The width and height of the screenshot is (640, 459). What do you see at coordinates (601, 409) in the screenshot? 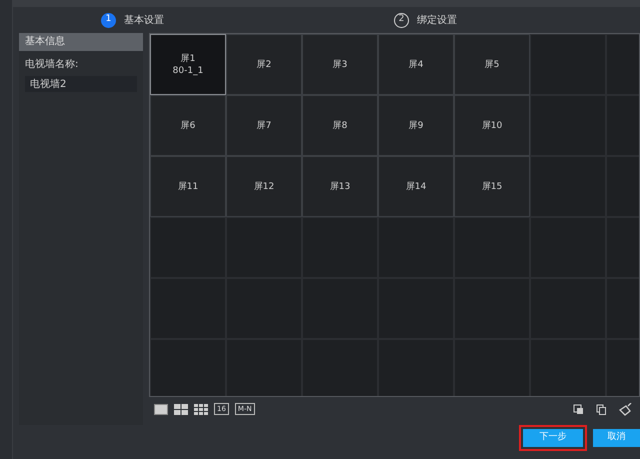
I see `duplicate-icon` at bounding box center [601, 409].